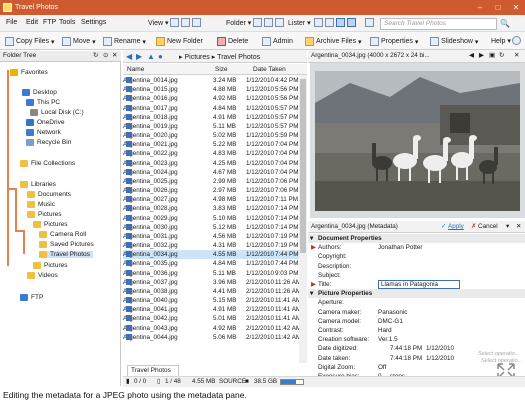 This screenshot has height=403, width=525. Describe the element at coordinates (95, 56) in the screenshot. I see `refresh-icon: ↻` at that location.